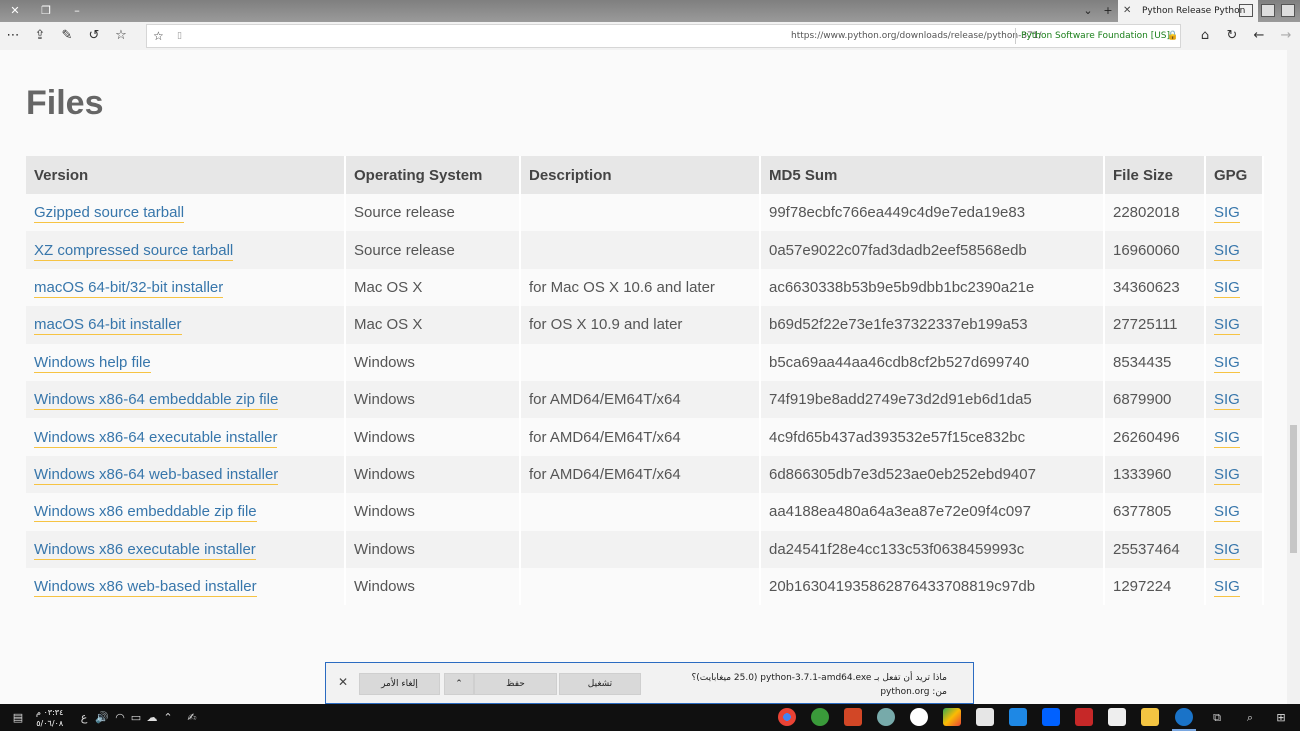 The image size is (1300, 731). I want to click on pen-icon: ✍, so click(192, 718).